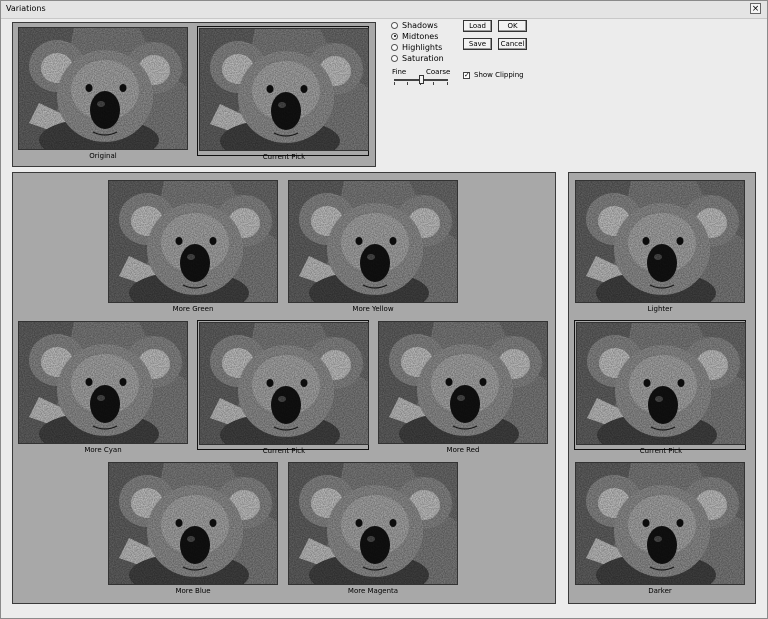 Image resolution: width=768 pixels, height=619 pixels. What do you see at coordinates (193, 241) in the screenshot?
I see `more-green-image` at bounding box center [193, 241].